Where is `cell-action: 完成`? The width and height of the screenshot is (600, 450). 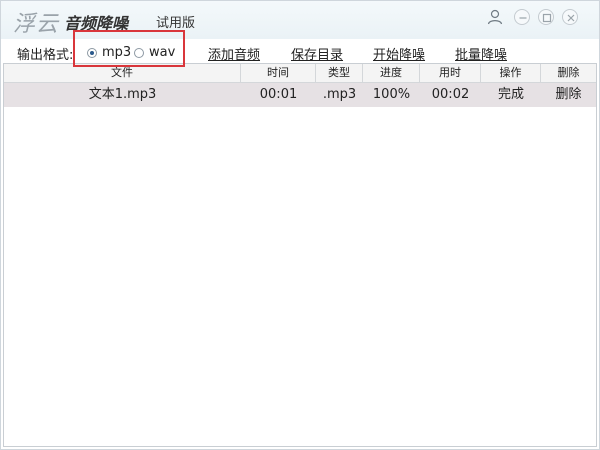 cell-action: 完成 is located at coordinates (511, 95).